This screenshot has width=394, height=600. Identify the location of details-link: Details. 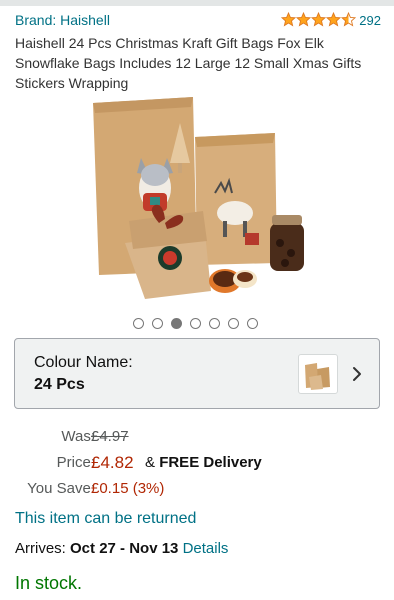
(206, 548).